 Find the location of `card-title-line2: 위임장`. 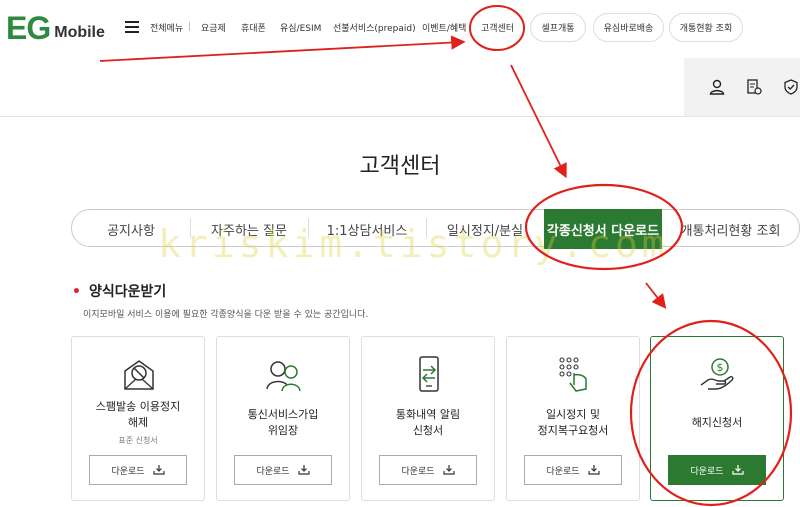

card-title-line2: 위임장 is located at coordinates (283, 430).